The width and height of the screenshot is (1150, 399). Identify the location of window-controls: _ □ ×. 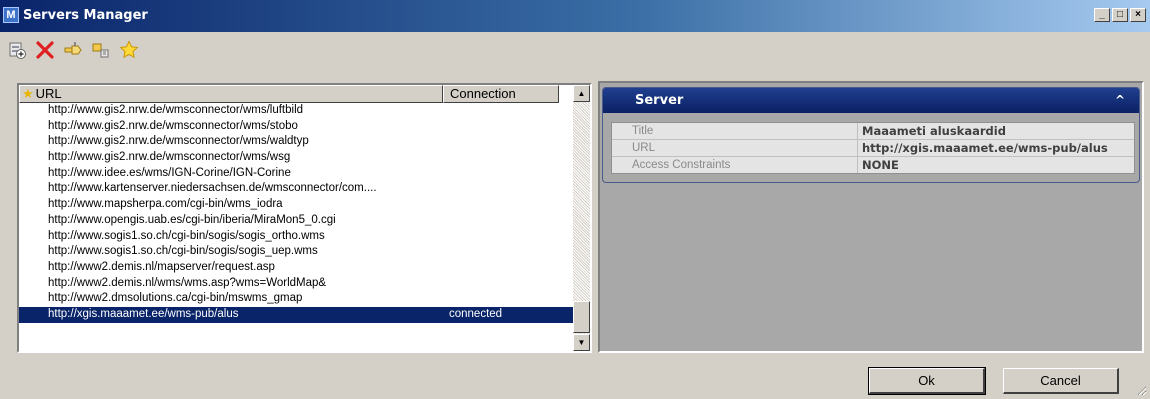
(1120, 15).